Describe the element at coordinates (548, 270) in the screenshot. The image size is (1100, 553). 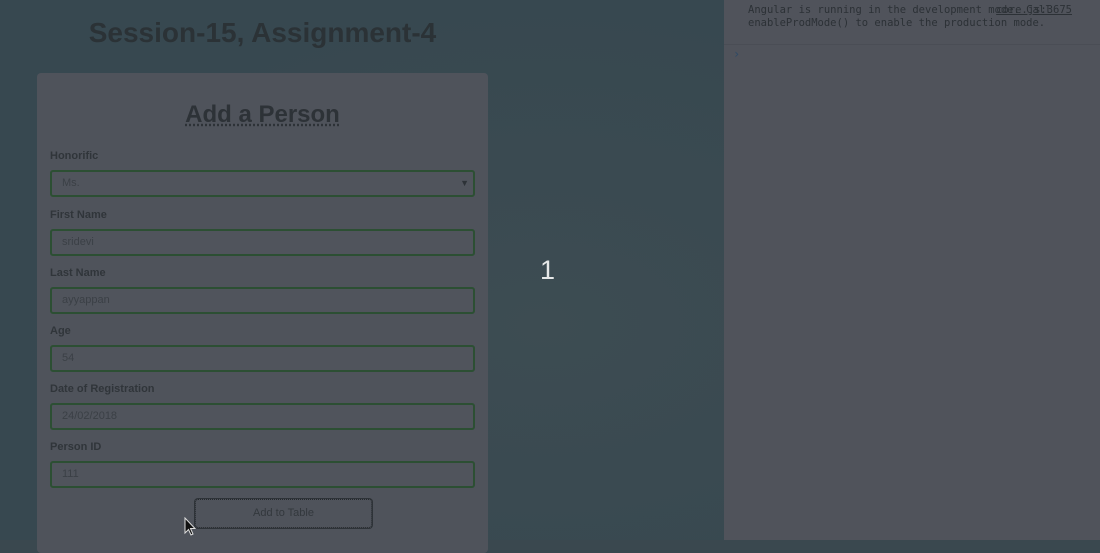
I see `person-count: 1` at that location.